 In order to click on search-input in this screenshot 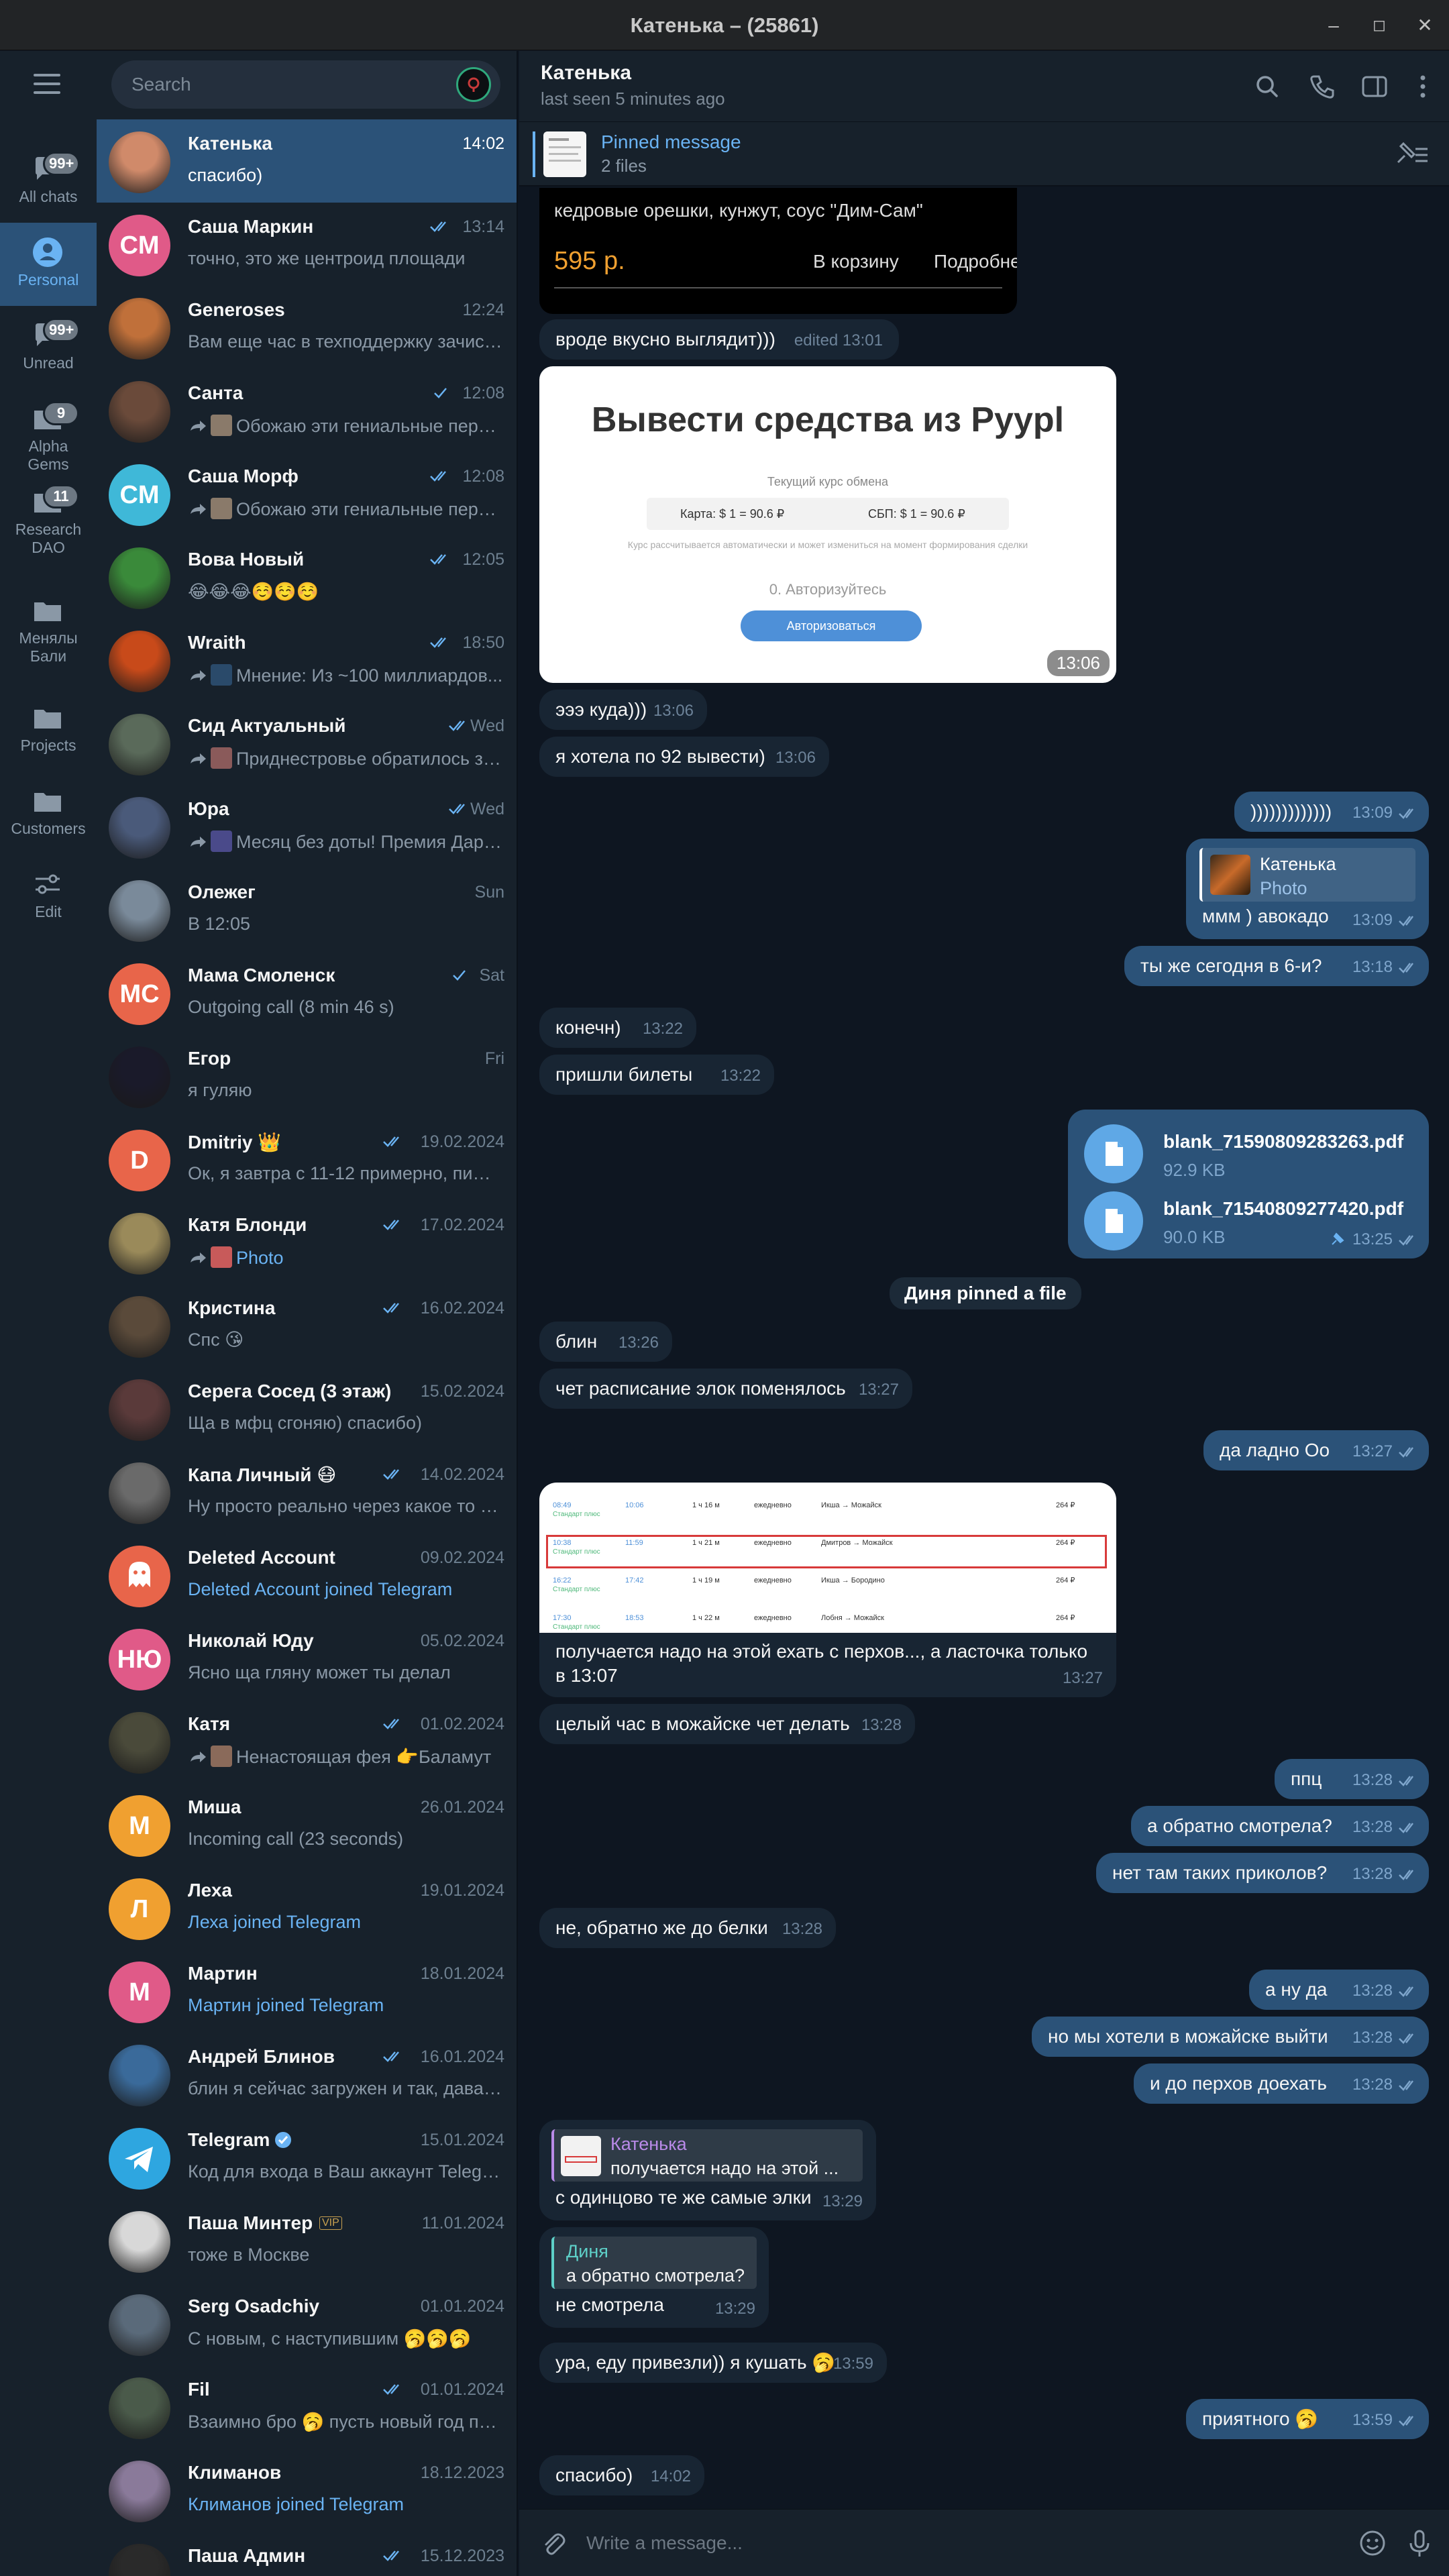, I will do `click(289, 84)`.